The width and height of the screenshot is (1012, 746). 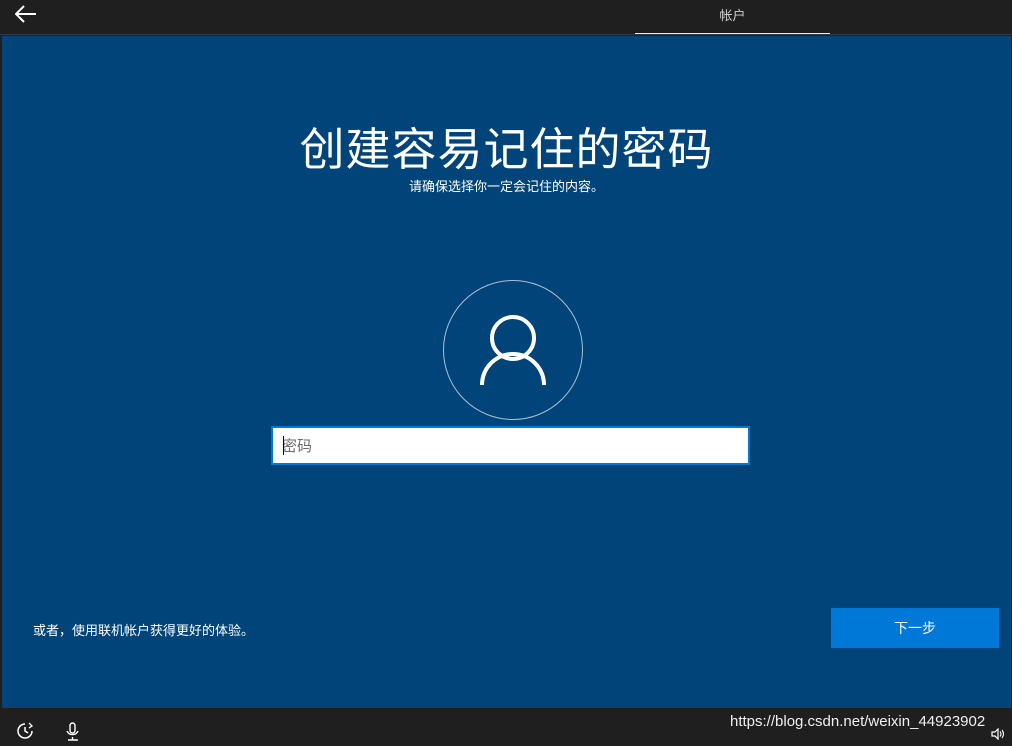 What do you see at coordinates (506, 34) in the screenshot?
I see `top-divider` at bounding box center [506, 34].